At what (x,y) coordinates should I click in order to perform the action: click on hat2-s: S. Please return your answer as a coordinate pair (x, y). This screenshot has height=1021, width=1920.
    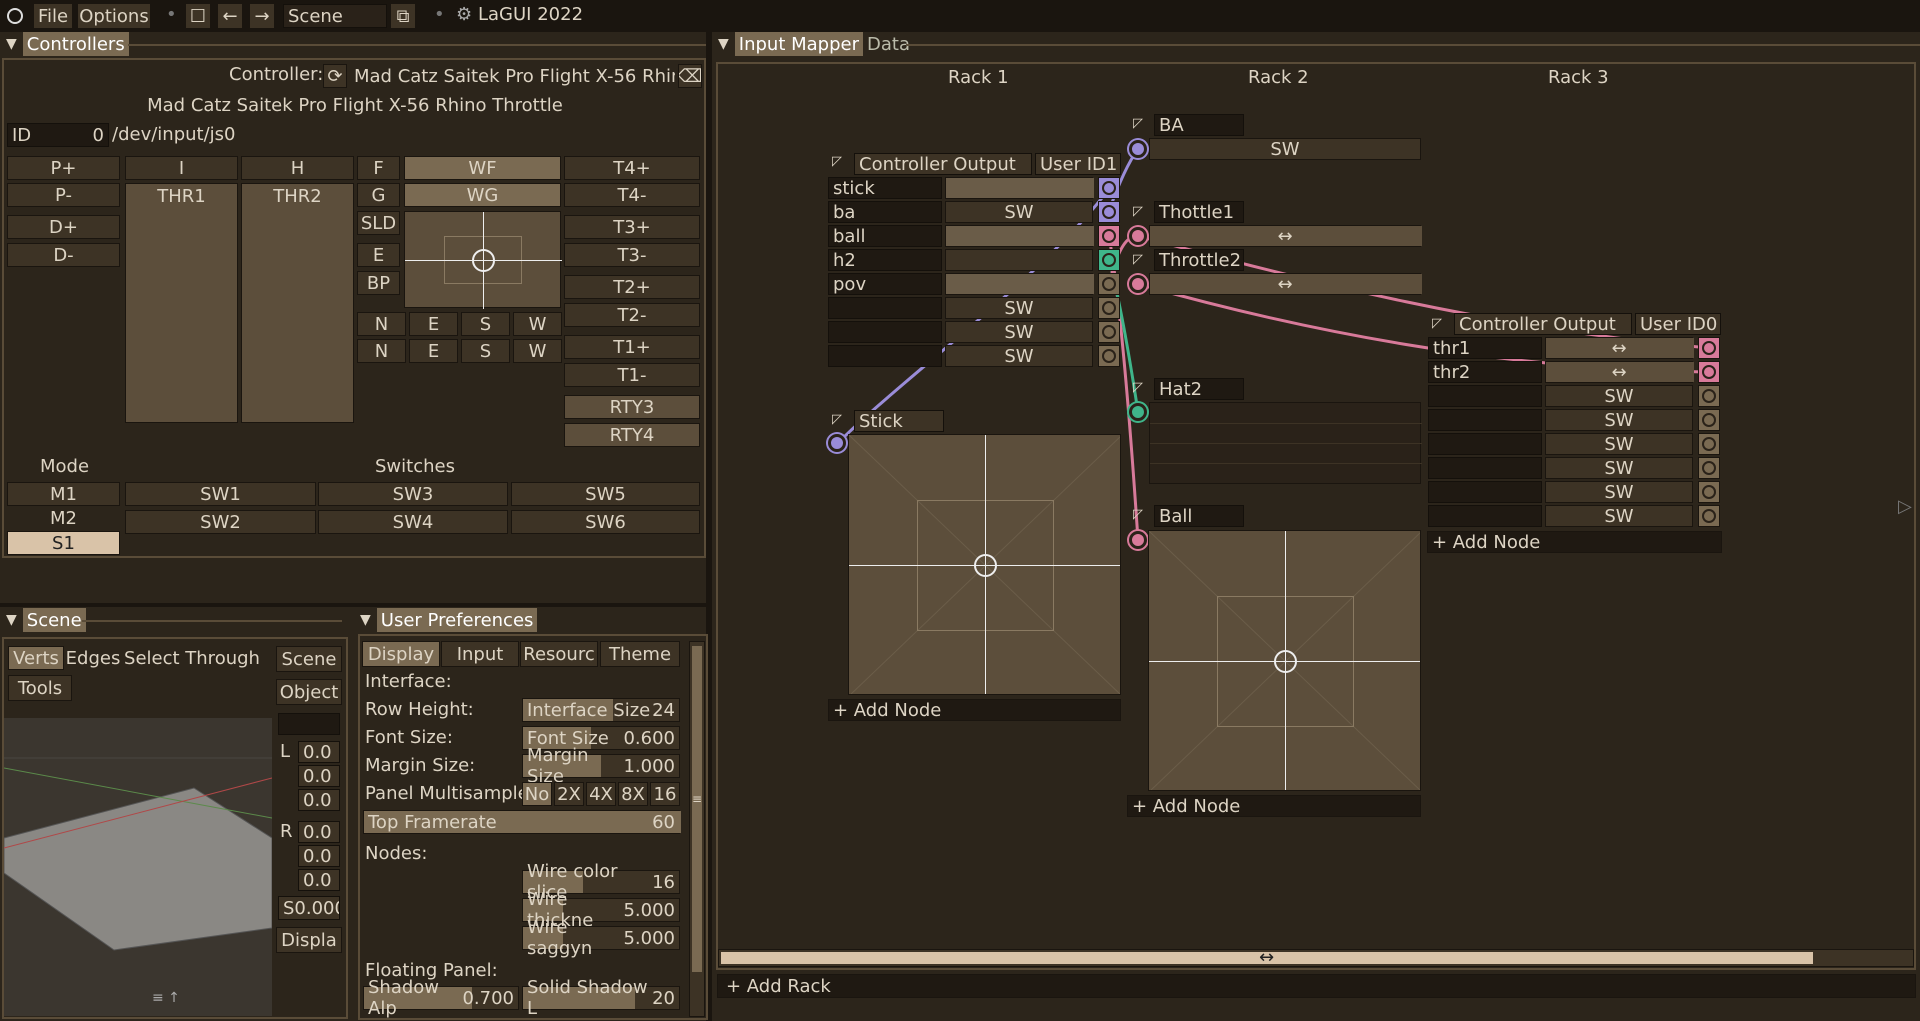
    Looking at the image, I should click on (485, 351).